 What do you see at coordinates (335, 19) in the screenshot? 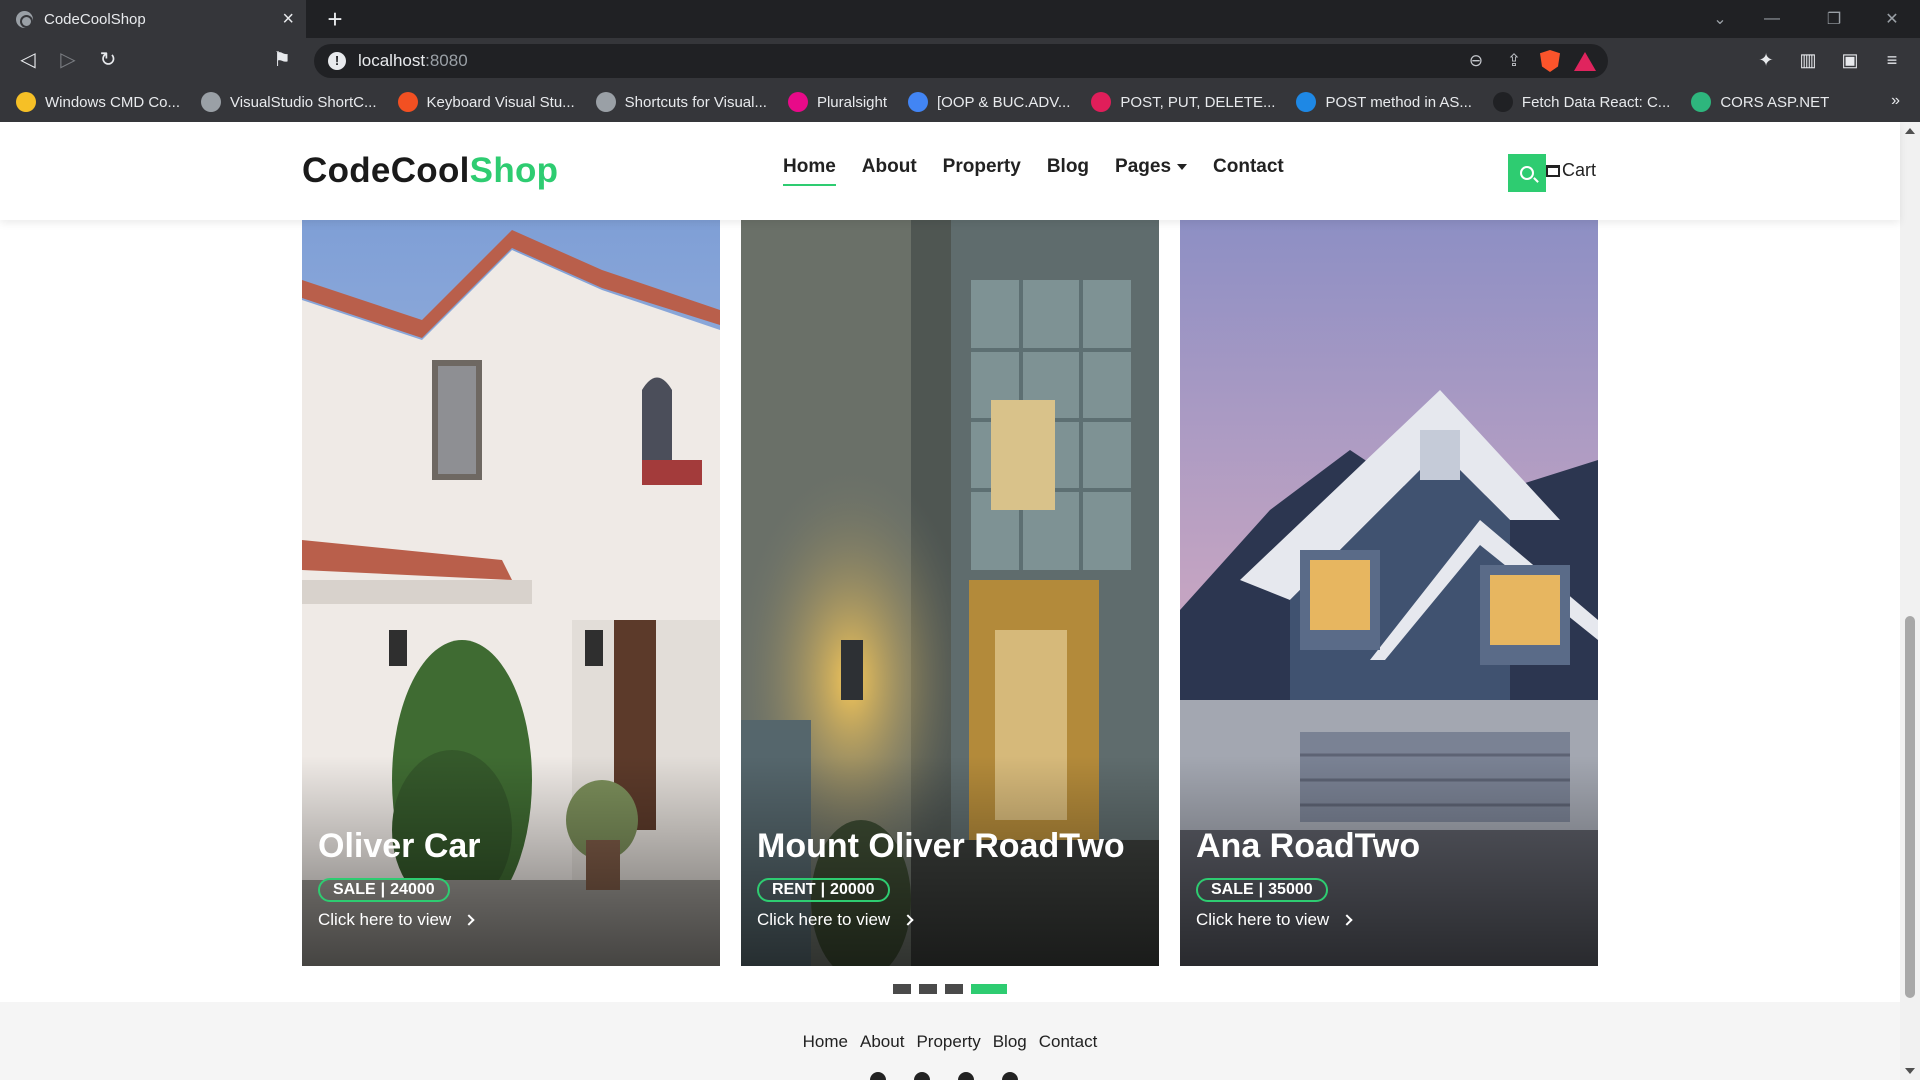
I see `new-tab-button: +` at bounding box center [335, 19].